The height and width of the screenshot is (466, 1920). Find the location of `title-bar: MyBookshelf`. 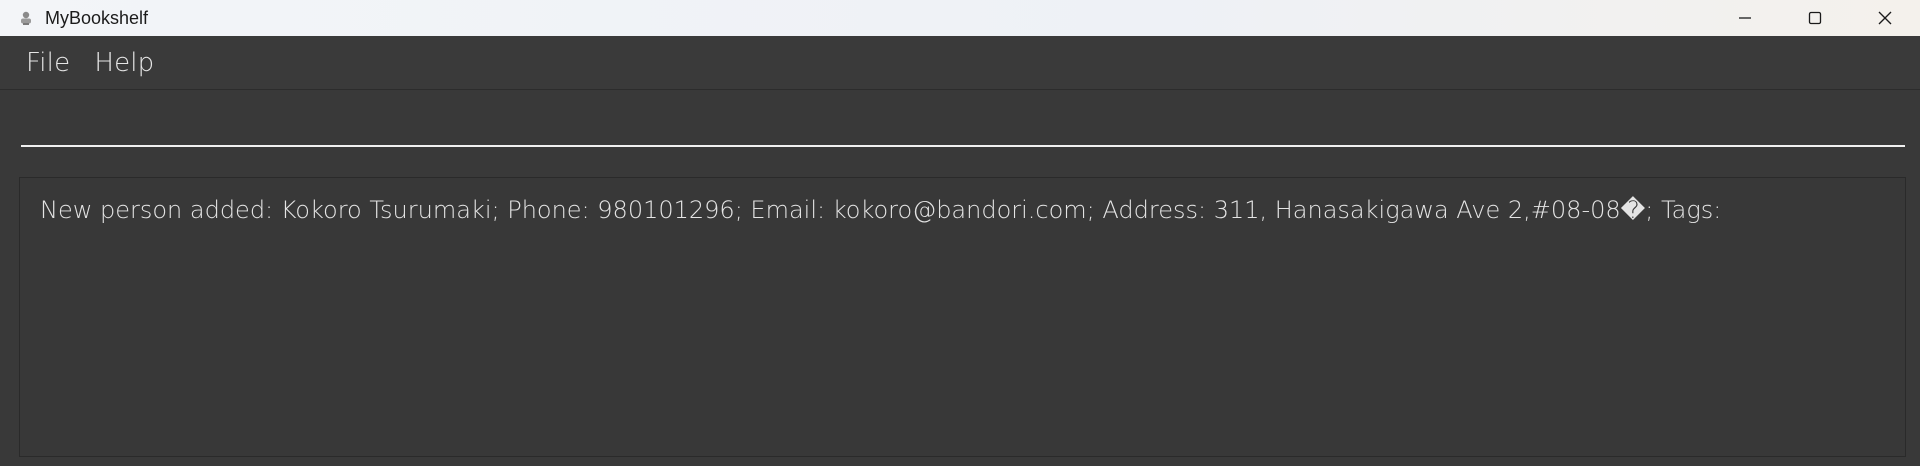

title-bar: MyBookshelf is located at coordinates (960, 18).